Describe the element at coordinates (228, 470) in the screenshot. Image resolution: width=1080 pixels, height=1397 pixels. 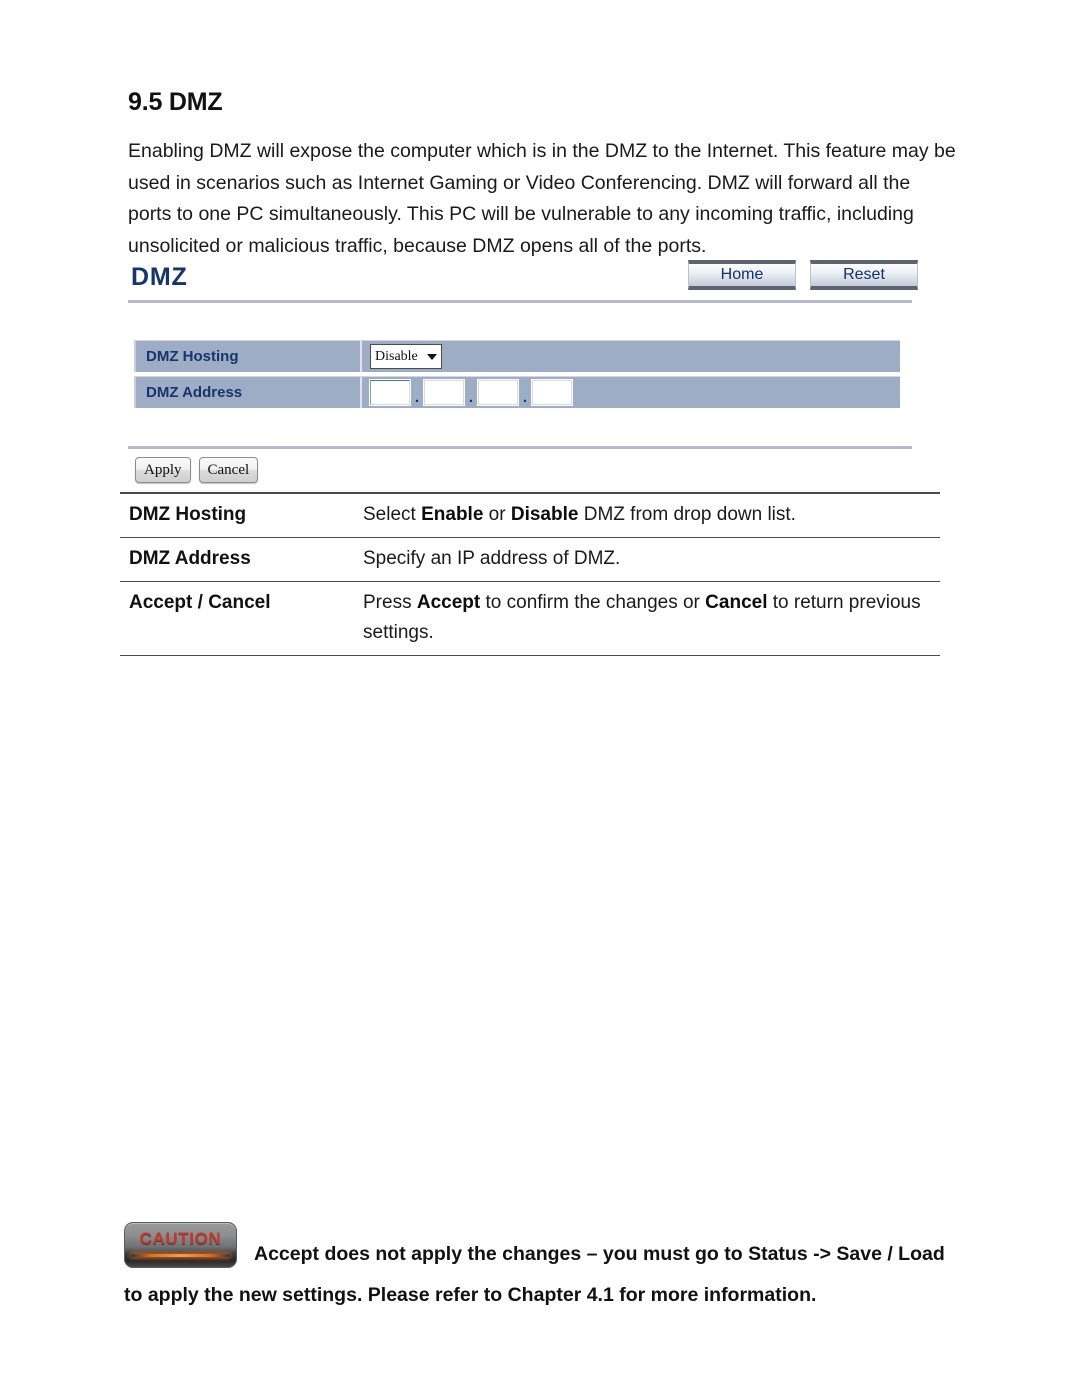
I see `cancel-button: Cancel` at that location.